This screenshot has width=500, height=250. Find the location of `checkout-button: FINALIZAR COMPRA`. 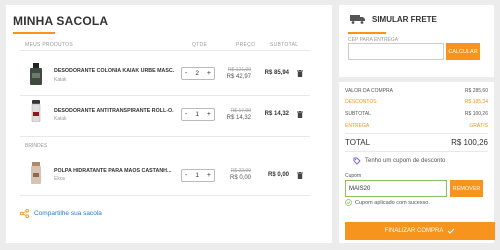

checkout-button: FINALIZAR COMPRA is located at coordinates (420, 231).